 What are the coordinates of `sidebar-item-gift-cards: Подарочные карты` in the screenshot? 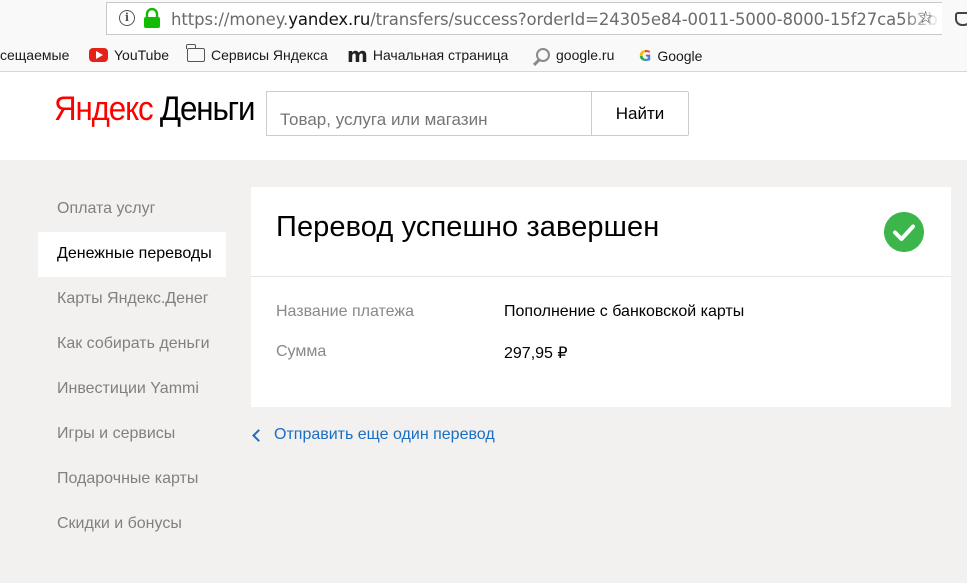 It's located at (132, 479).